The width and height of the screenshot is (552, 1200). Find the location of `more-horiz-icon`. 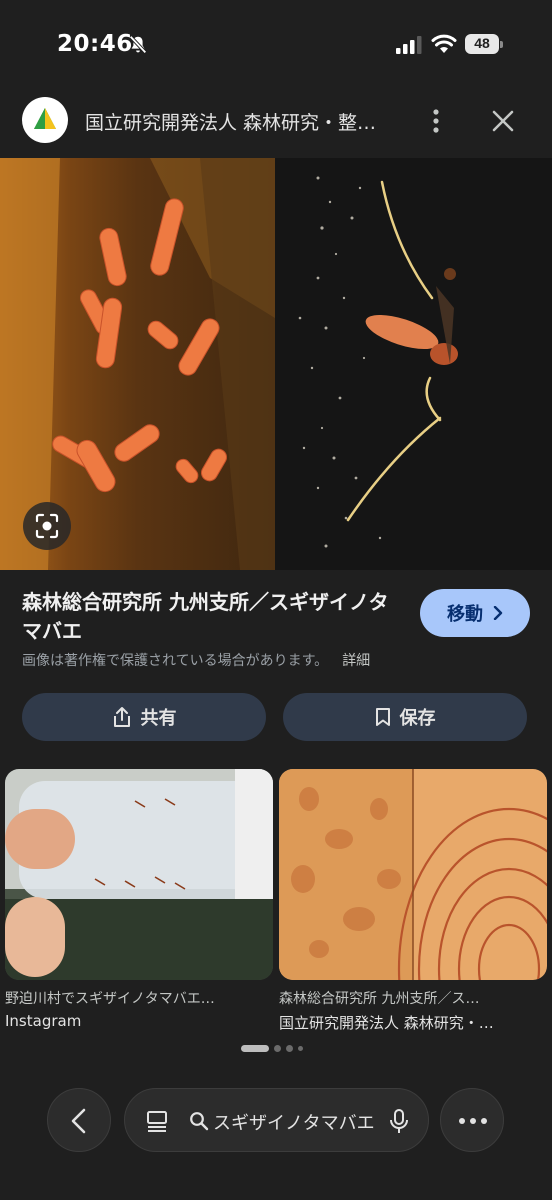

more-horiz-icon is located at coordinates (473, 1121).